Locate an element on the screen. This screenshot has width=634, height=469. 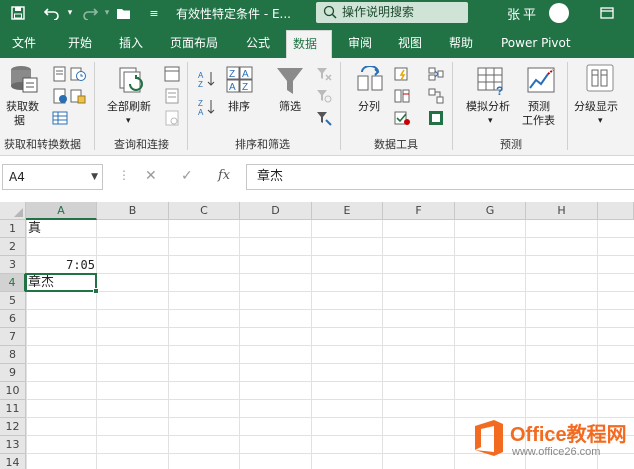
what-if-analysis-label: 模拟分析 is located at coordinates (488, 107).